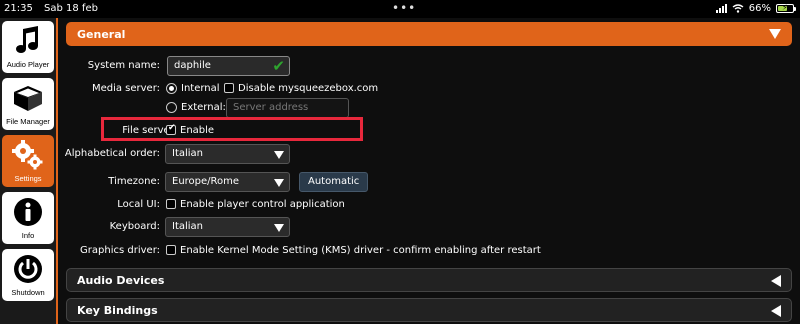 The height and width of the screenshot is (324, 800). I want to click on local-ui-option-label: Enable player control application, so click(262, 204).